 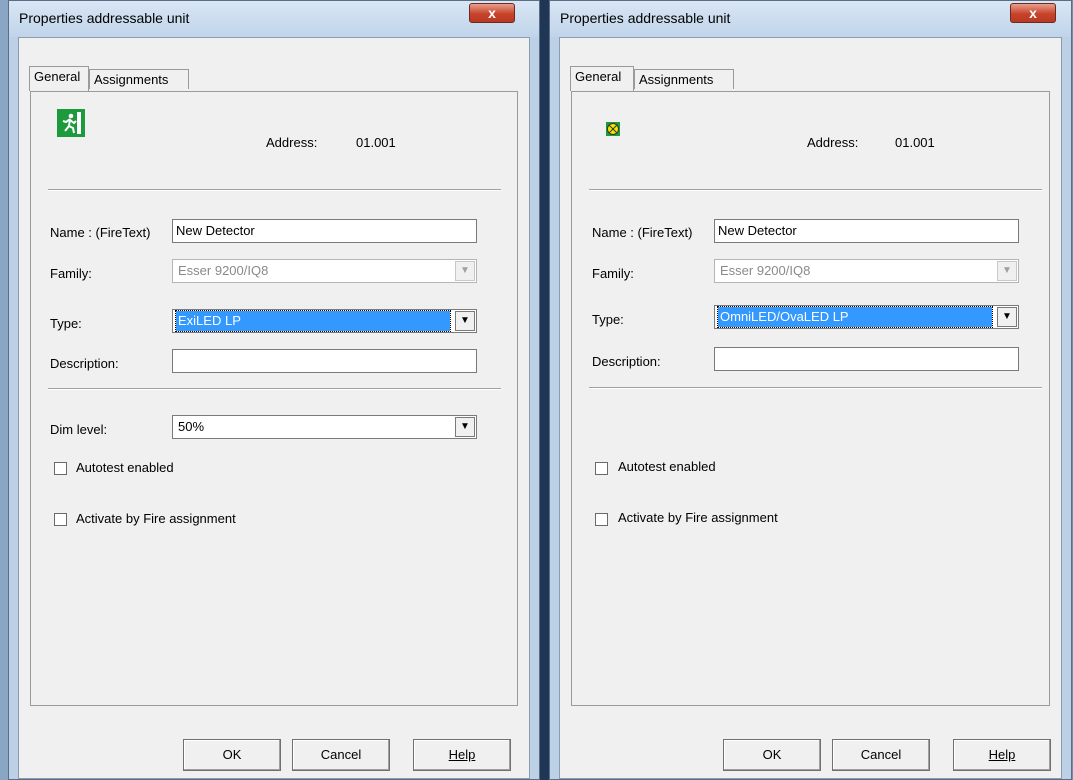 I want to click on type-select: ExiLED LP ▼, so click(x=324, y=321).